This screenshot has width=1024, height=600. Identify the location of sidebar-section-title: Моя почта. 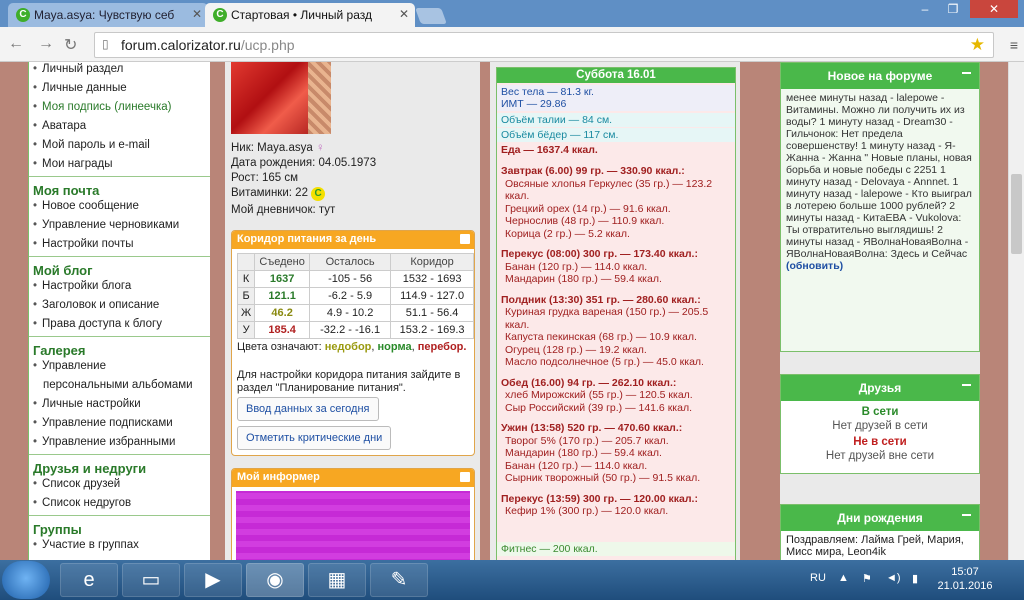
(119, 187).